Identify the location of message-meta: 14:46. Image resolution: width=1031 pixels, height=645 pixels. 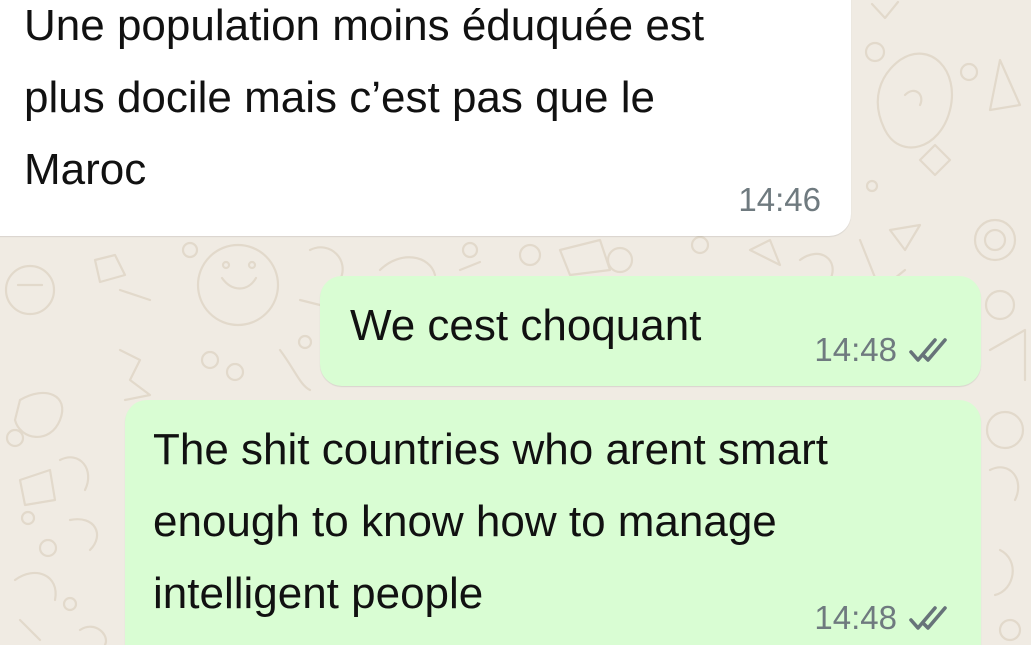
(779, 200).